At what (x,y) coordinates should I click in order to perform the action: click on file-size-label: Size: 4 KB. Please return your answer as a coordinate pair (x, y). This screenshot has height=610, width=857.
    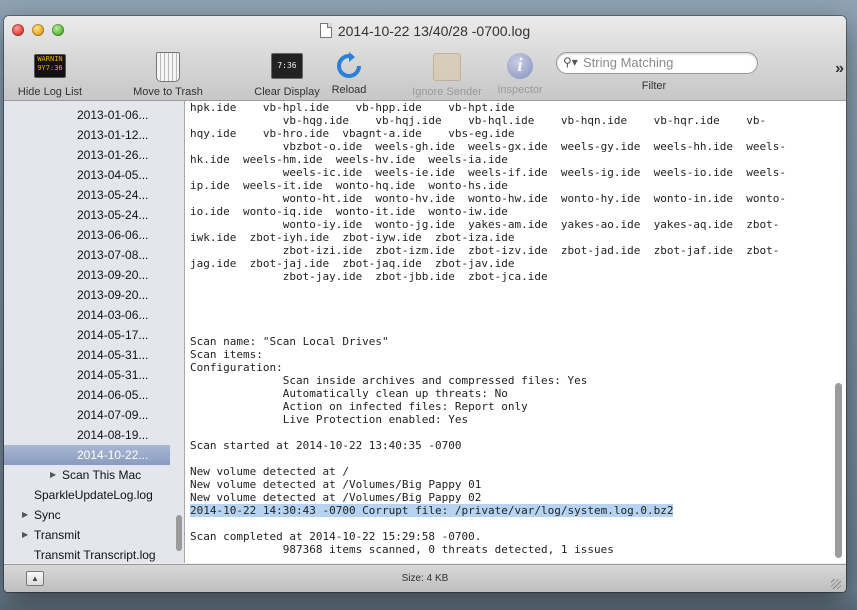
    Looking at the image, I should click on (425, 578).